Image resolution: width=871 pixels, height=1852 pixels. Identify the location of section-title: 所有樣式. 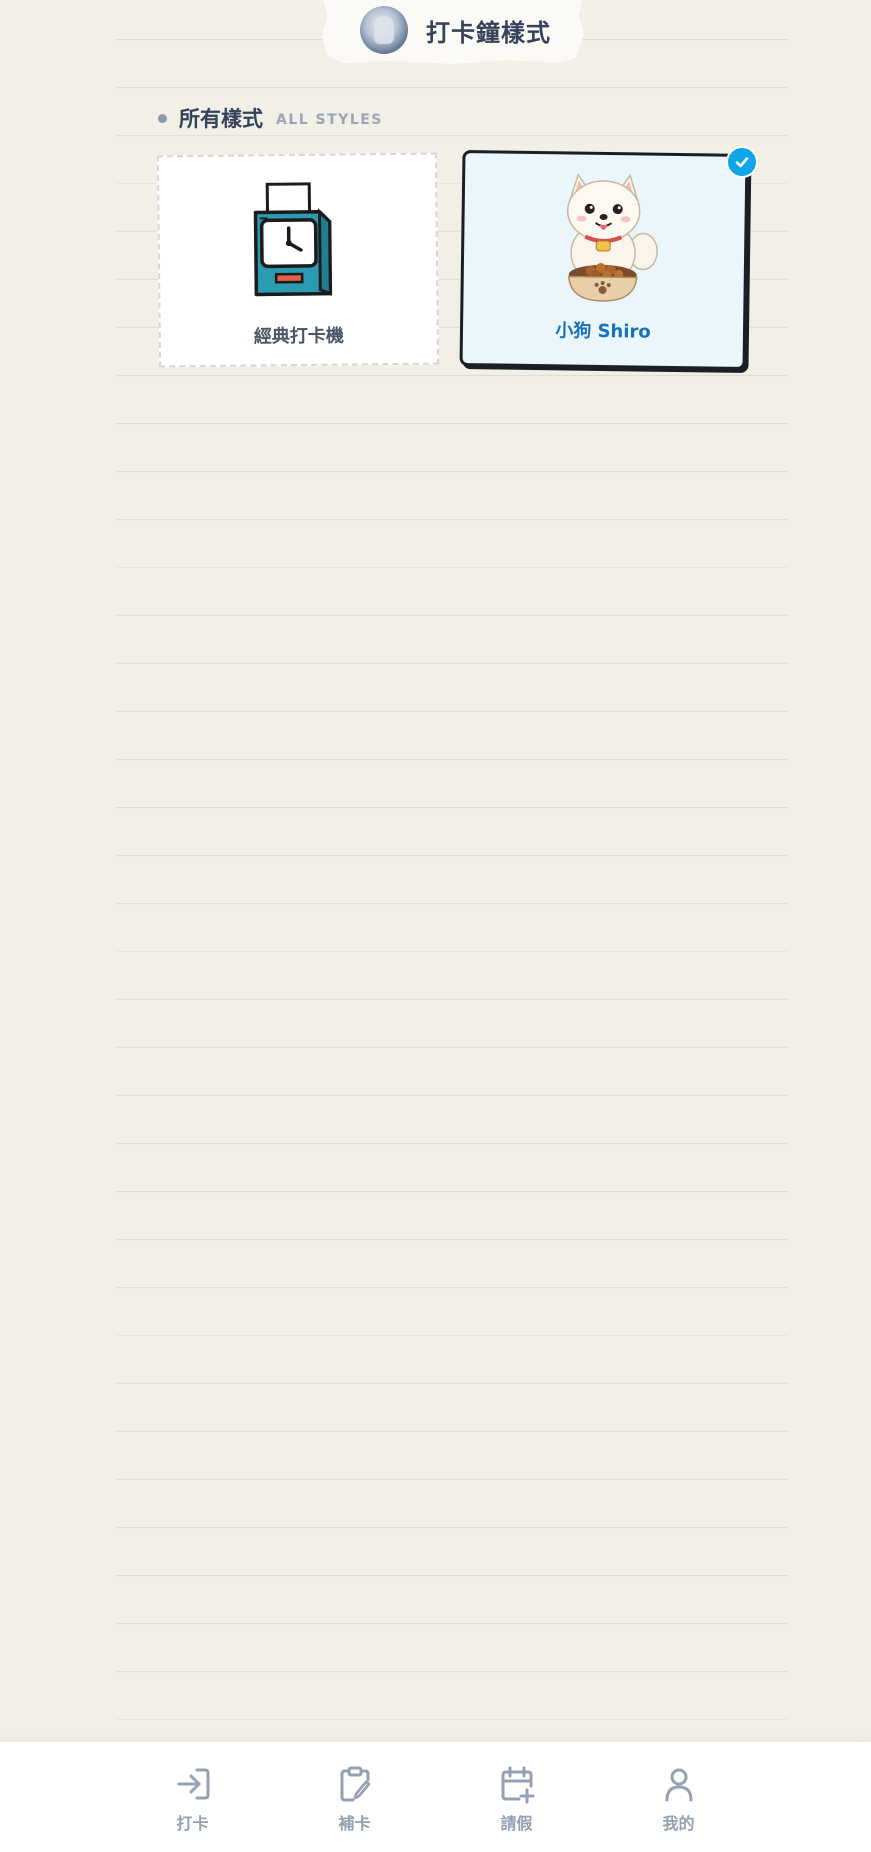
(221, 119).